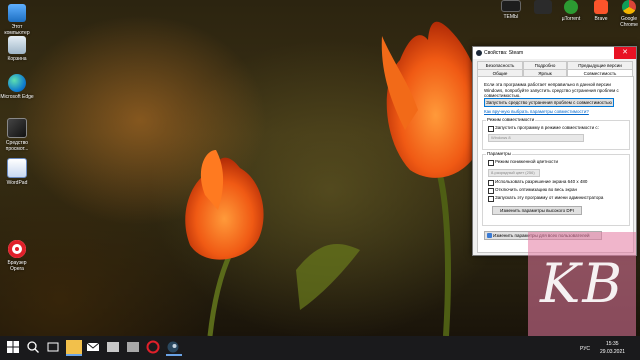  I want to click on watermark-text: KB, so click(582, 283).